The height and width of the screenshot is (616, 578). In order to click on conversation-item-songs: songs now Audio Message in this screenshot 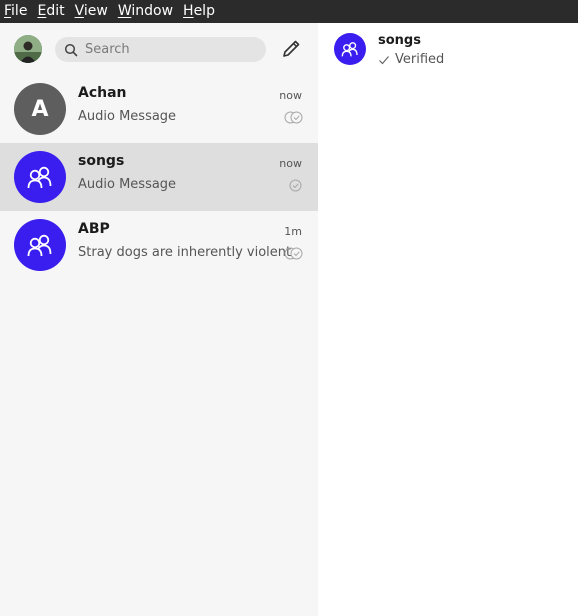, I will do `click(159, 177)`.